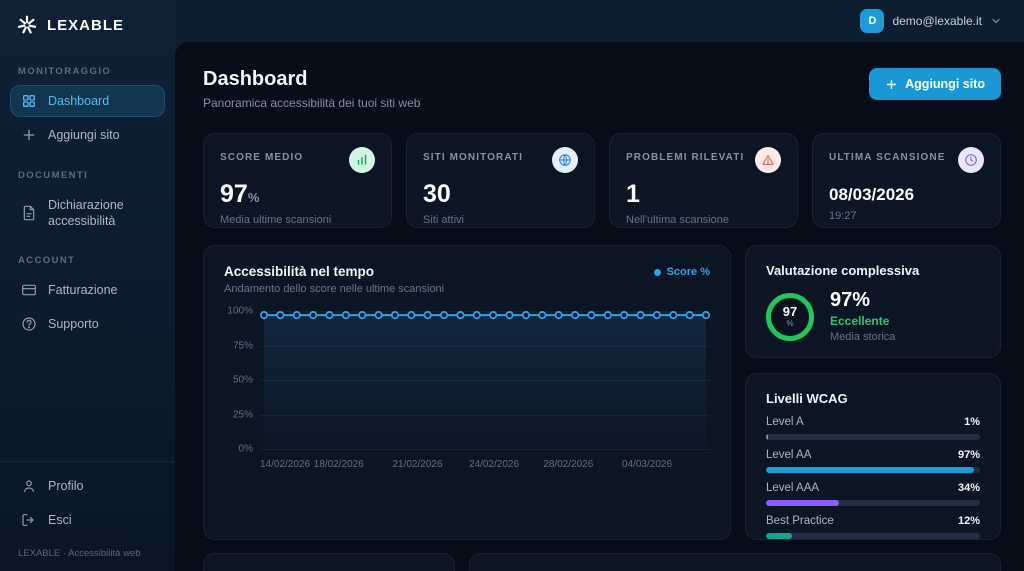 This screenshot has width=1024, height=571. I want to click on wcag-progress-track, so click(873, 437).